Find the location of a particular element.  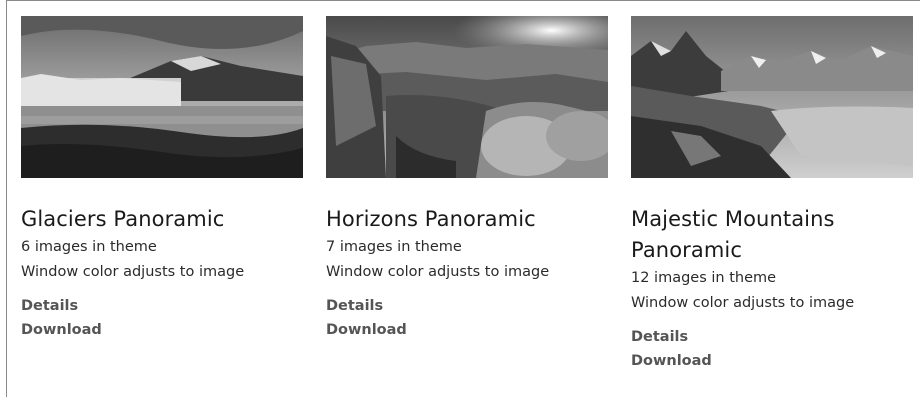

theme-title: Glaciers Panoramic is located at coordinates (123, 219).